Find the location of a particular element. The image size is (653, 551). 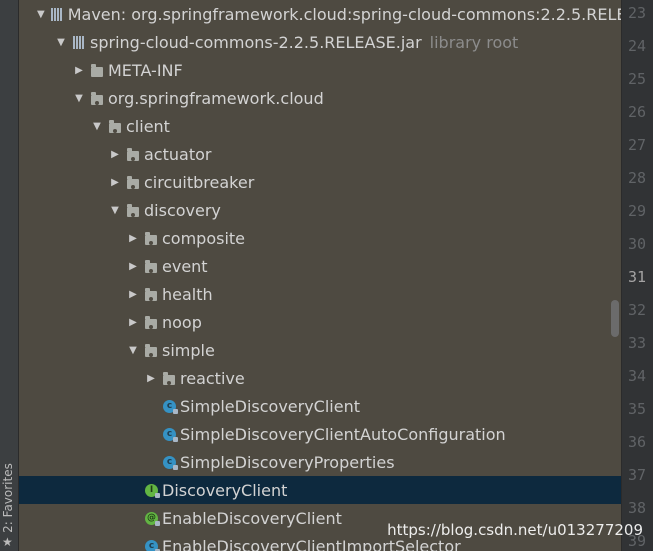

tree-row-package-discovery: ▼ discovery is located at coordinates (365, 210).